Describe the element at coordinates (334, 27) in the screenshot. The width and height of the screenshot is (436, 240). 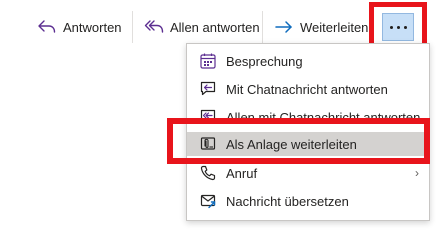
I see `forward-label: Weiterleiten` at that location.